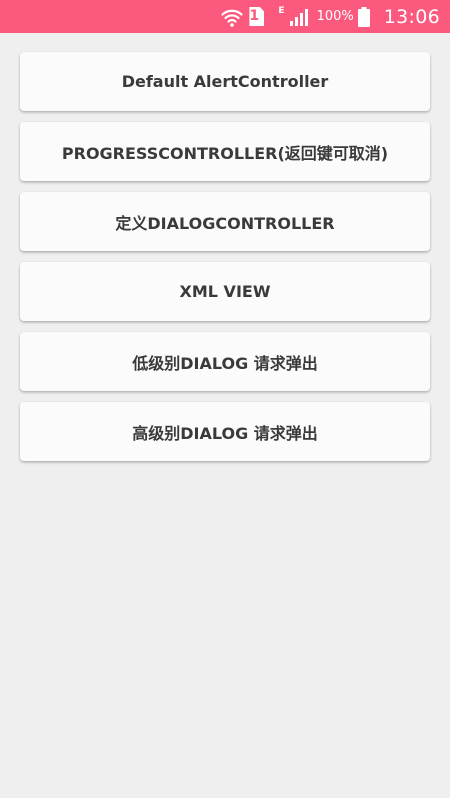 This screenshot has width=450, height=798. What do you see at coordinates (335, 16) in the screenshot?
I see `battery-percent: 100%` at bounding box center [335, 16].